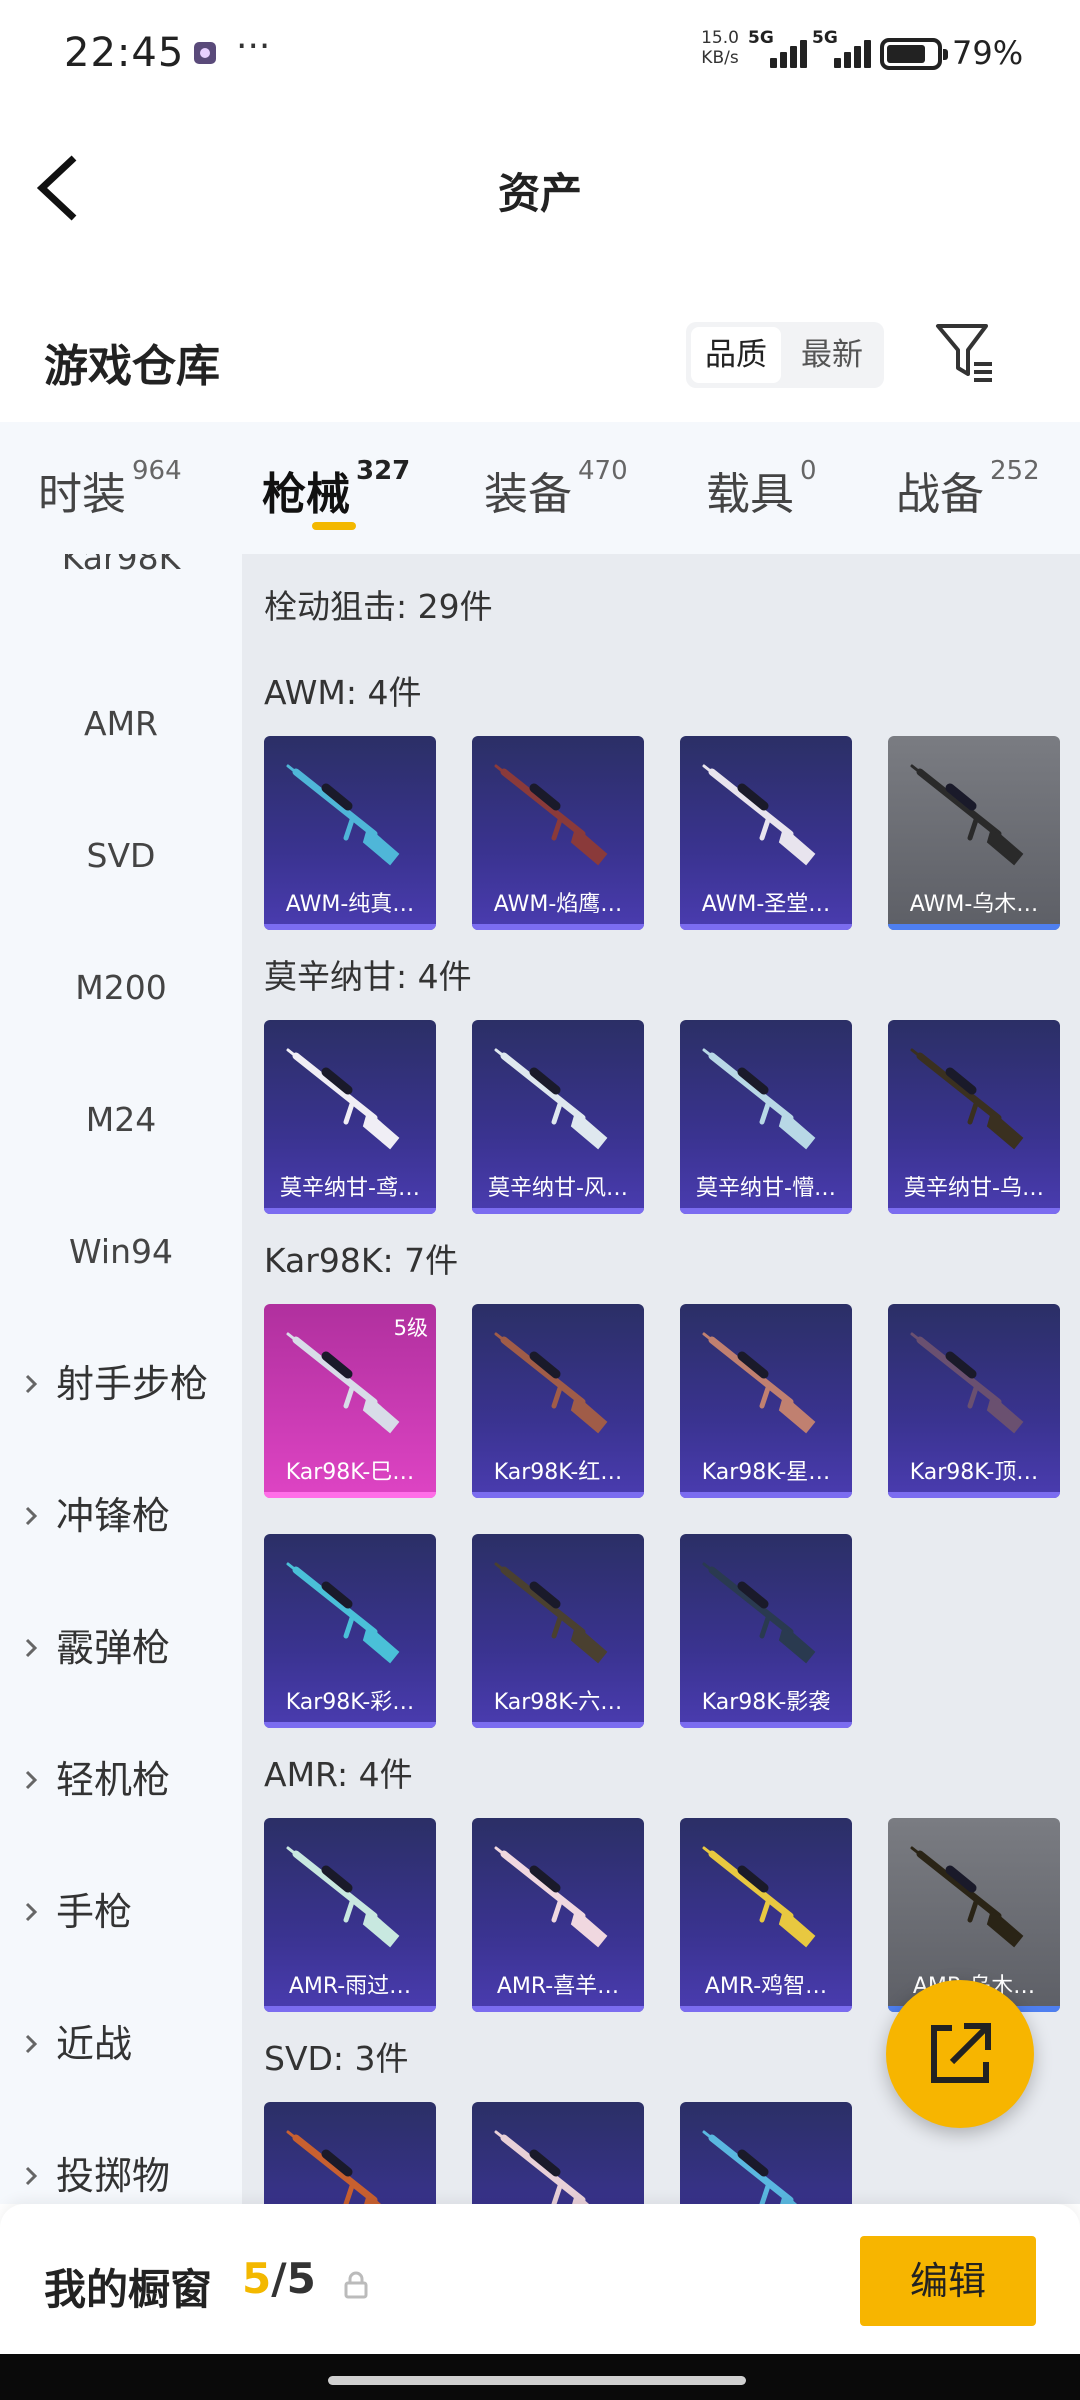  I want to click on tab-vehicles: 载具 0, so click(761, 489).